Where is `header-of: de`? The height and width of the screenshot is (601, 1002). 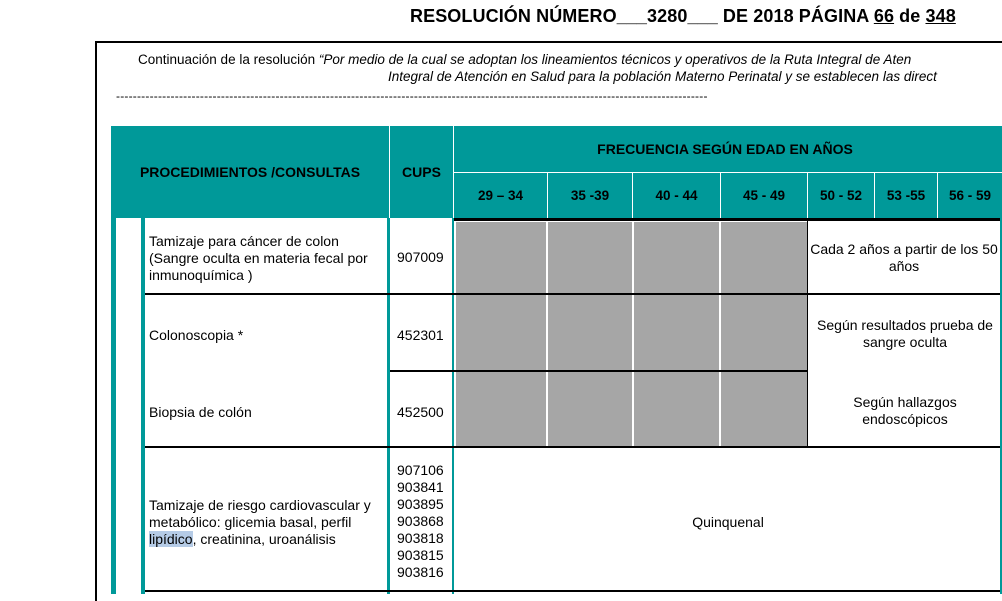
header-of: de is located at coordinates (910, 16).